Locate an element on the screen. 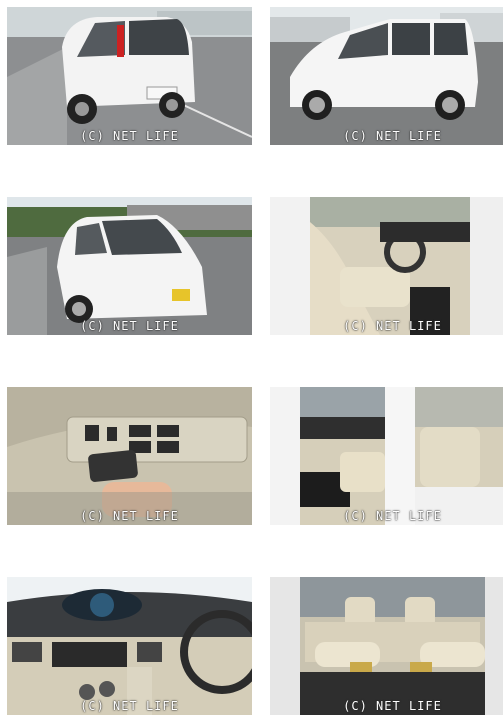 The height and width of the screenshot is (715, 503). interior-side-image is located at coordinates (386, 456).